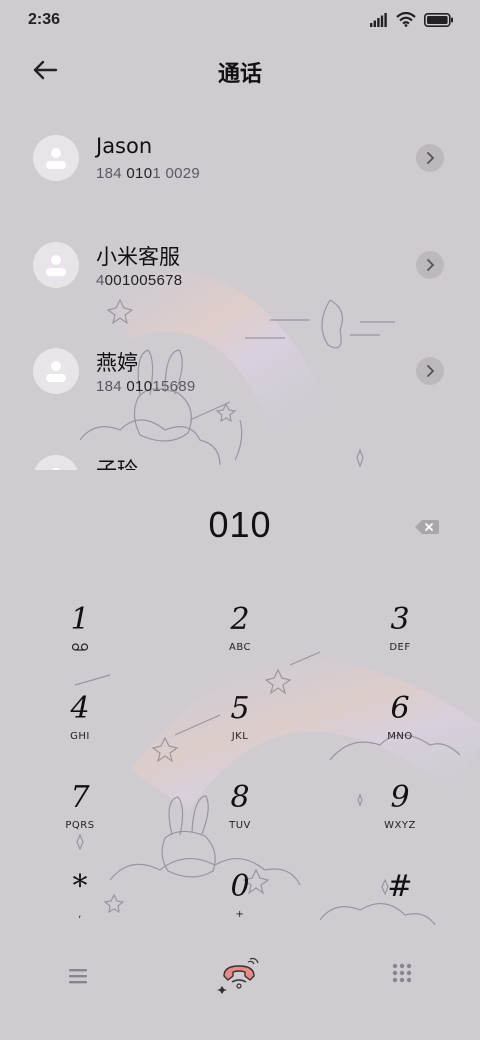 This screenshot has height=1040, width=480. I want to click on key-digit: 1, so click(80, 619).